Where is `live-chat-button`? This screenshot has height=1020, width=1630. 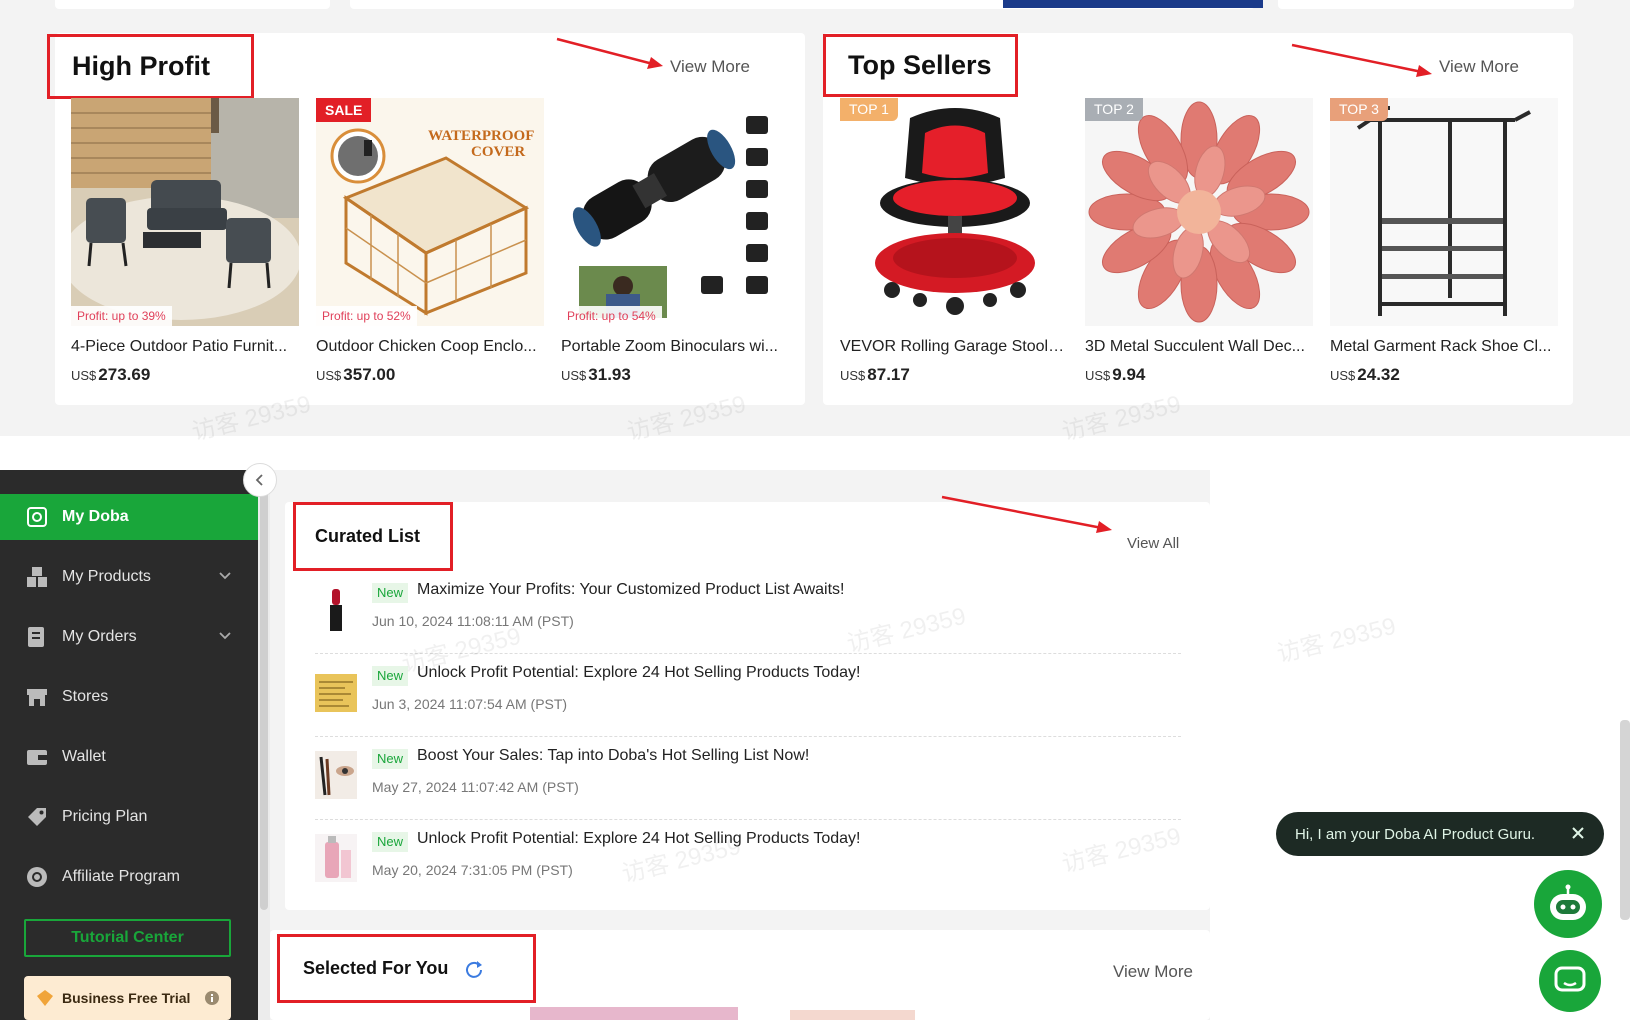
live-chat-button is located at coordinates (1570, 981).